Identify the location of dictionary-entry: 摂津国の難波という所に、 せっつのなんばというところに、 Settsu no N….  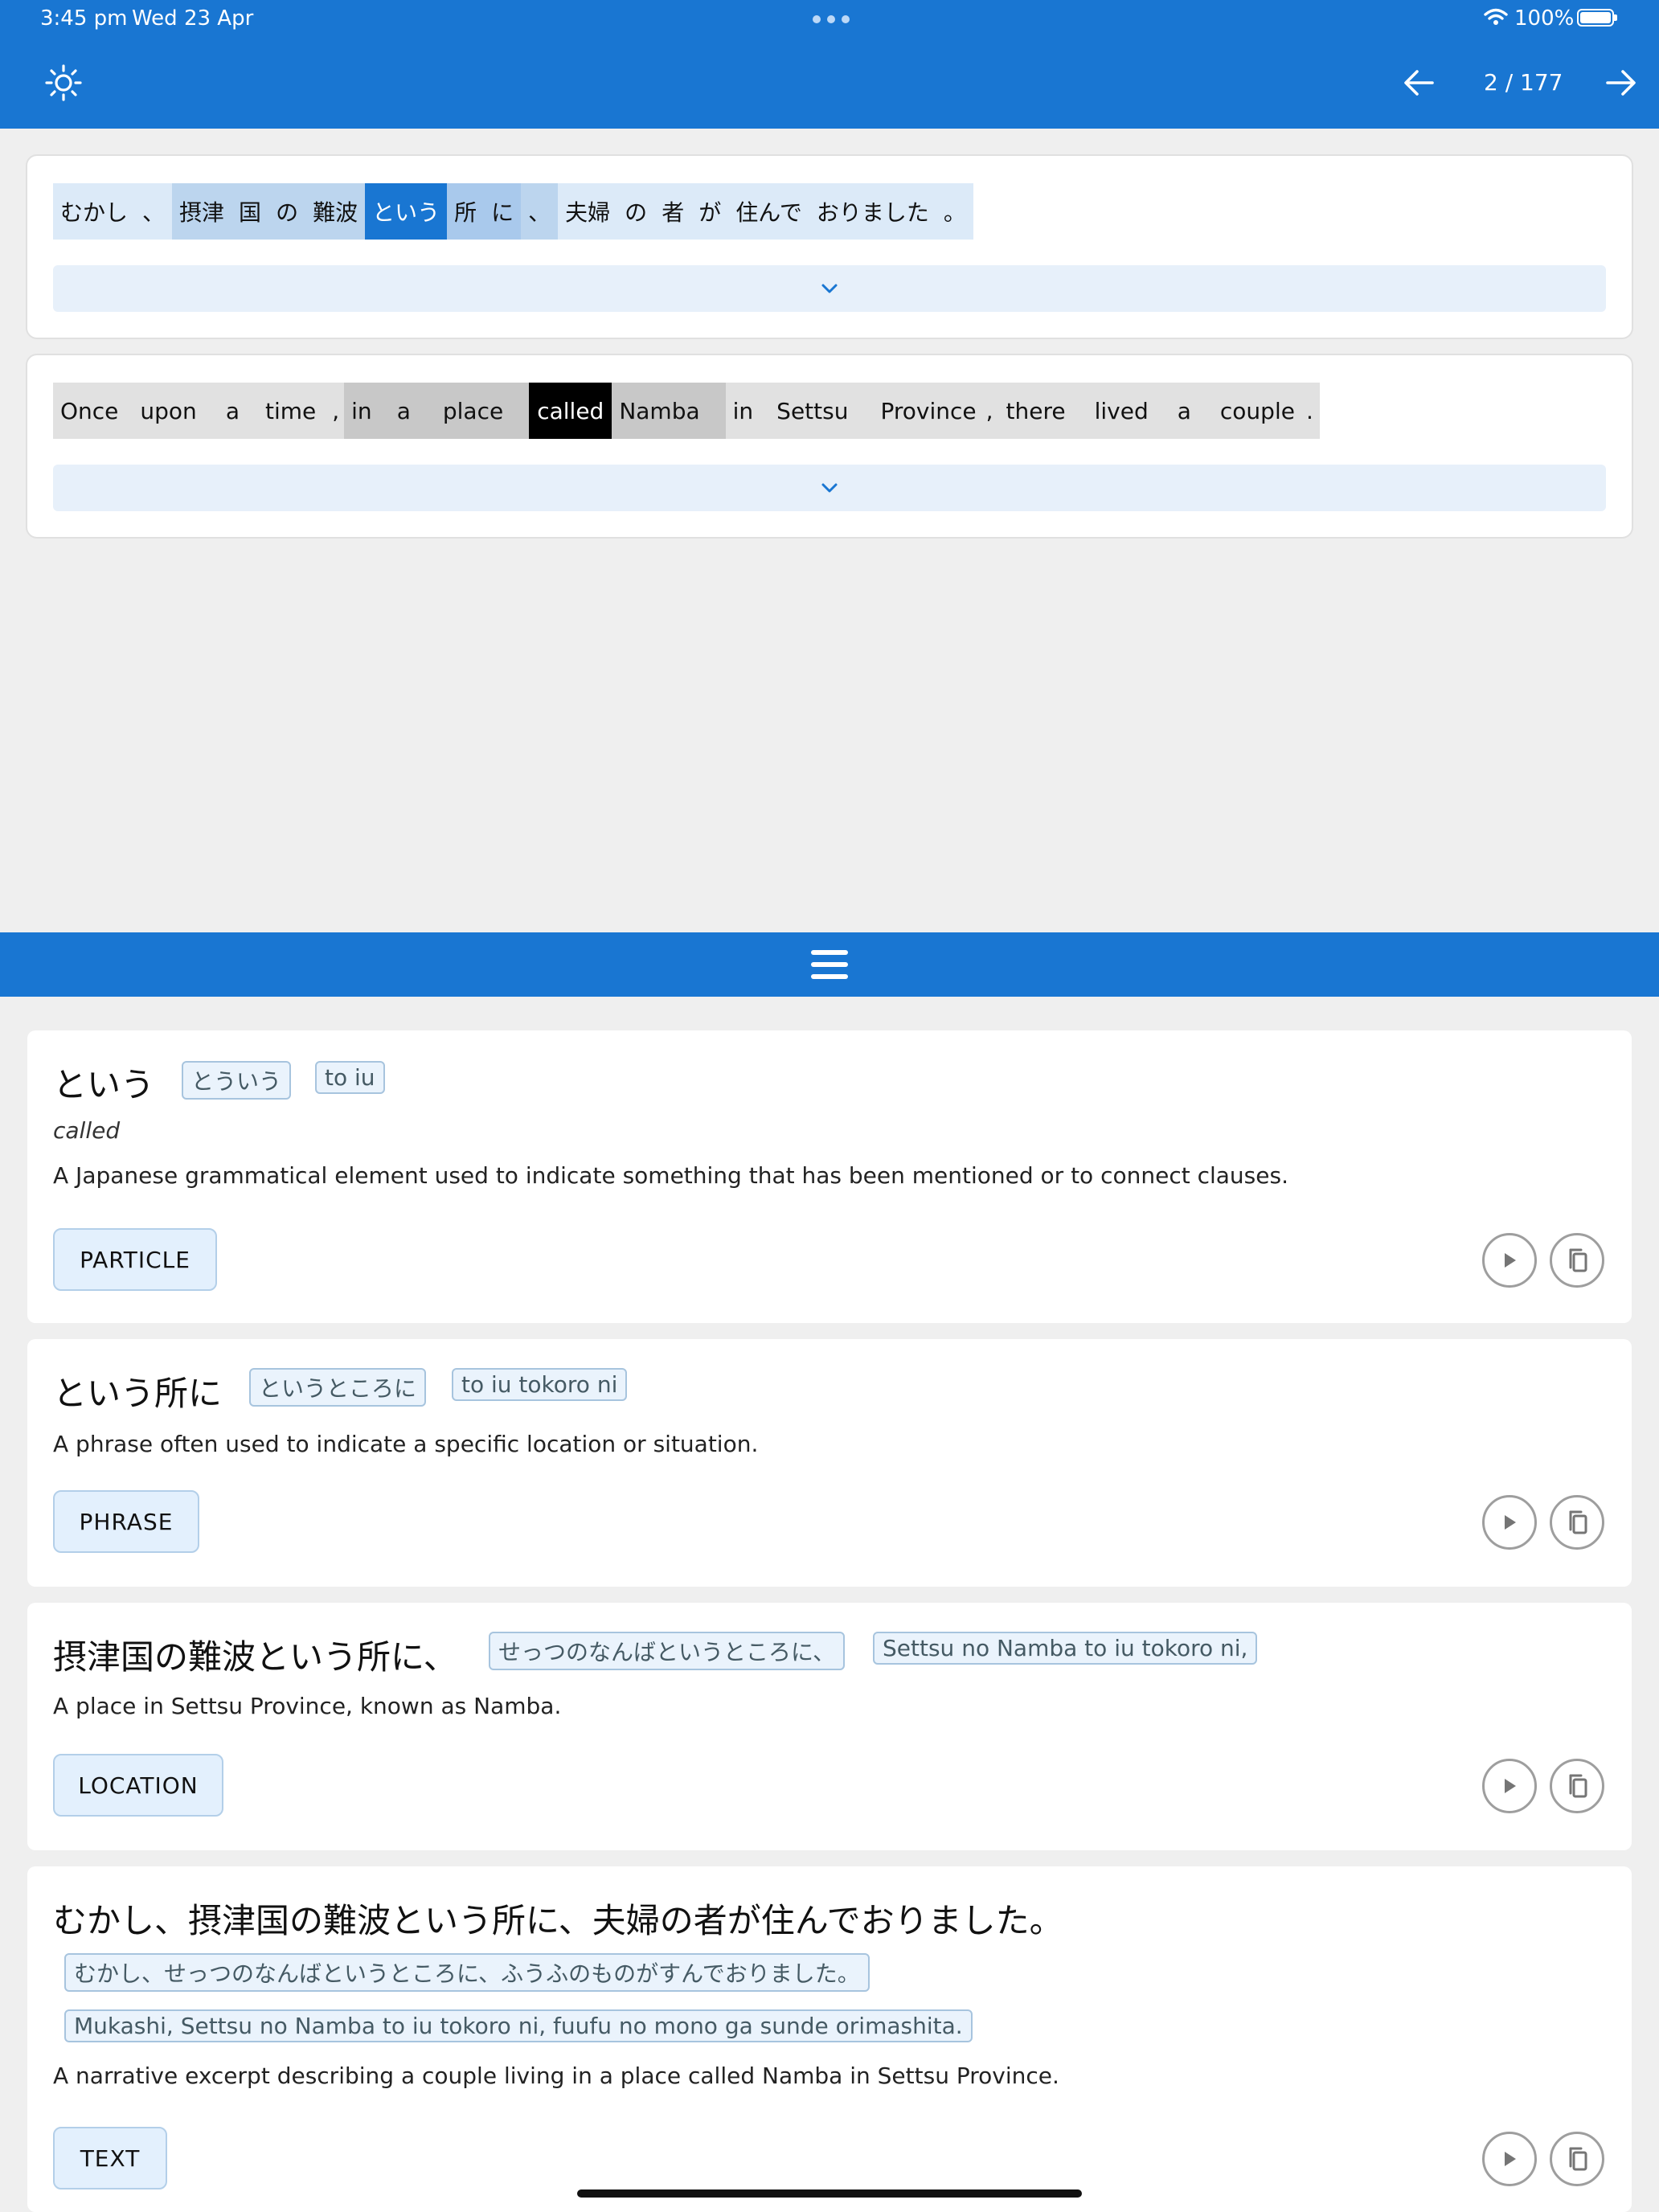
(829, 1726).